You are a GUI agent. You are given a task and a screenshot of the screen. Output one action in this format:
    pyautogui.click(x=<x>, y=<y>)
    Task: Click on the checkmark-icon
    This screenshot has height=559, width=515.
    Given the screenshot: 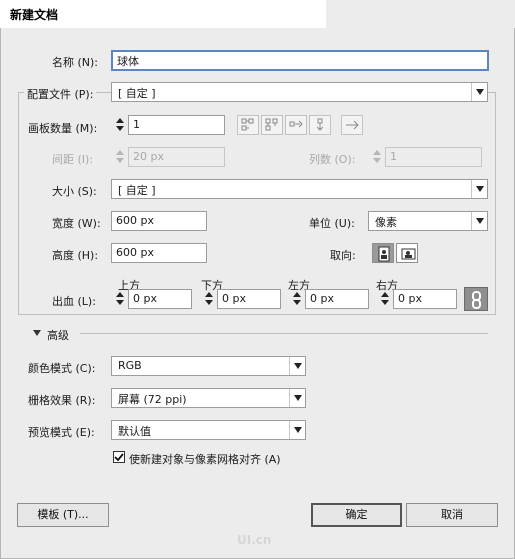 What is the action you would take?
    pyautogui.click(x=119, y=457)
    